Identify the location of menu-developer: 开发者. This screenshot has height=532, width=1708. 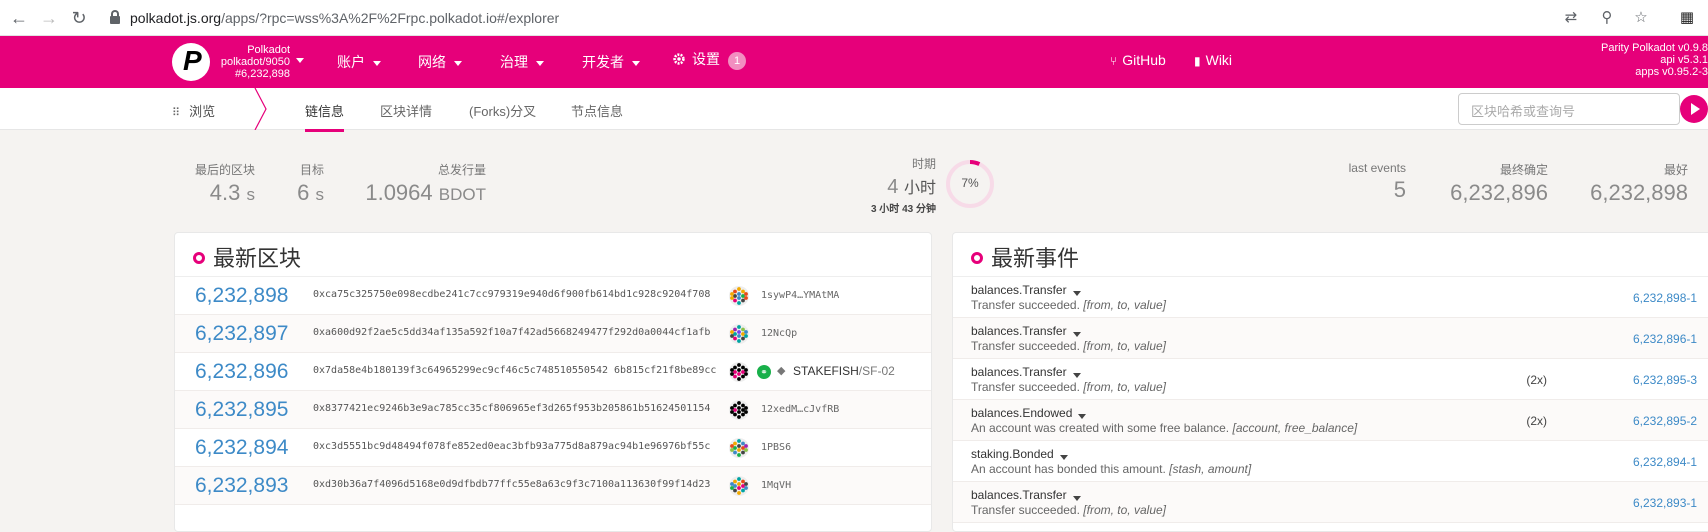
(611, 62).